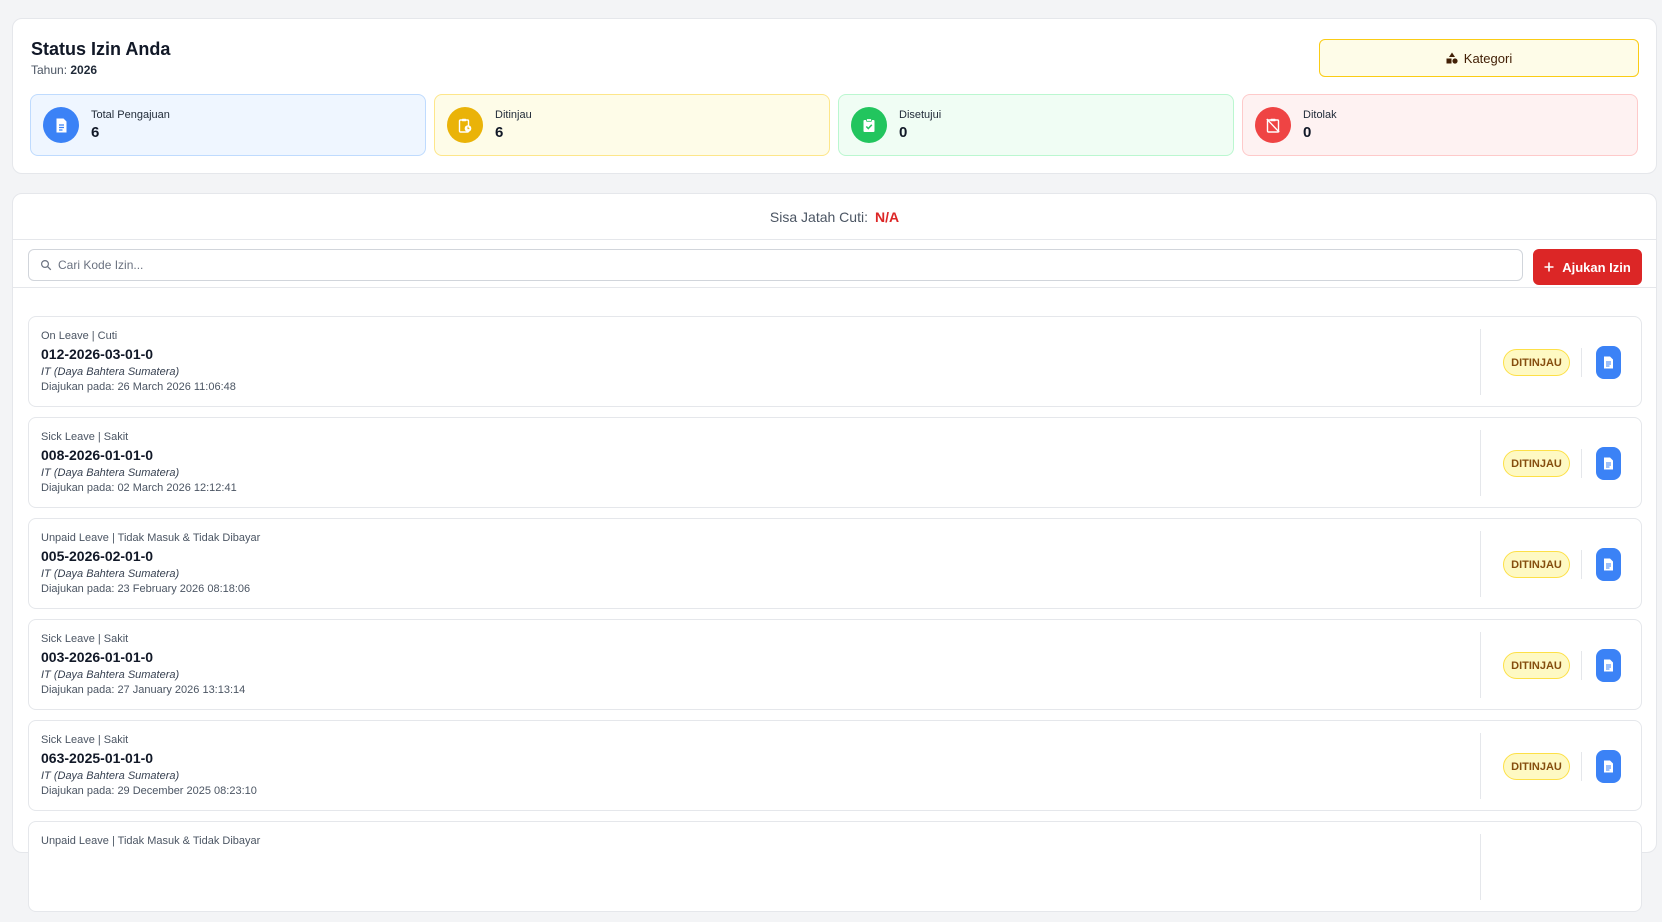  I want to click on kategori-label: Kategori, so click(1488, 58).